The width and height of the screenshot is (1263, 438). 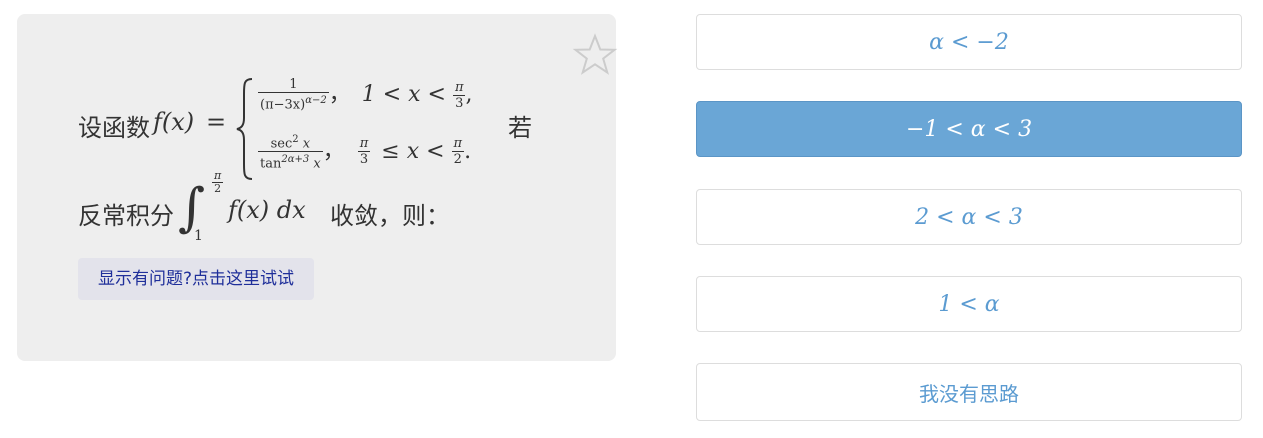 I want to click on case2-sec: sec, so click(x=281, y=144).